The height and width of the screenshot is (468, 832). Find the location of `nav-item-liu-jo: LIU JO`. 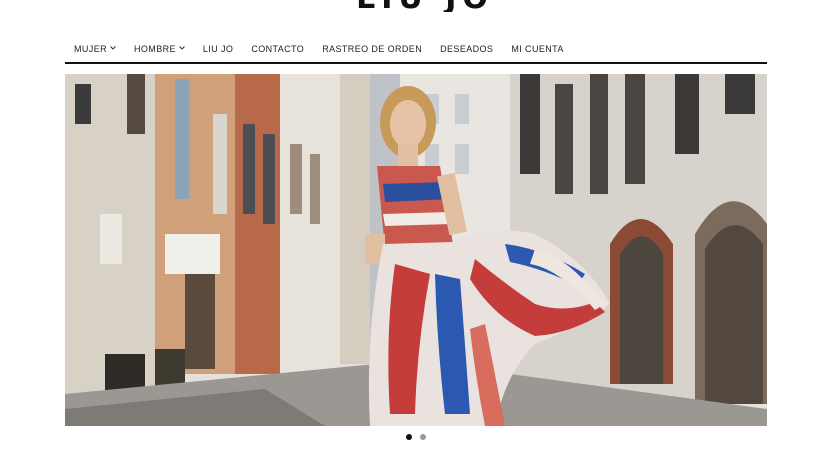

nav-item-liu-jo: LIU JO is located at coordinates (218, 49).